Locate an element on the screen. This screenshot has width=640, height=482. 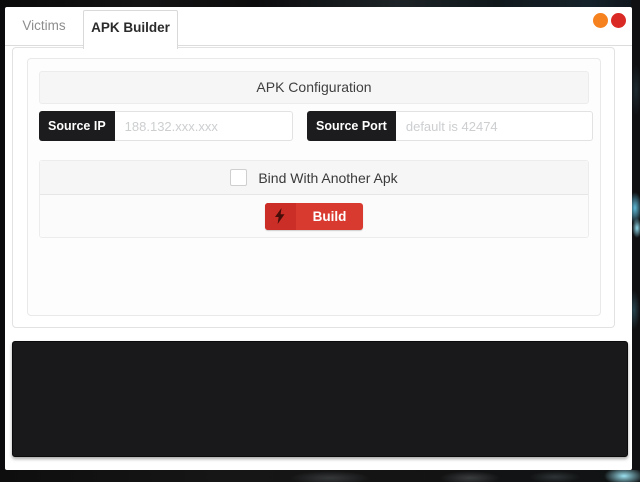
source-port-input is located at coordinates (494, 126).